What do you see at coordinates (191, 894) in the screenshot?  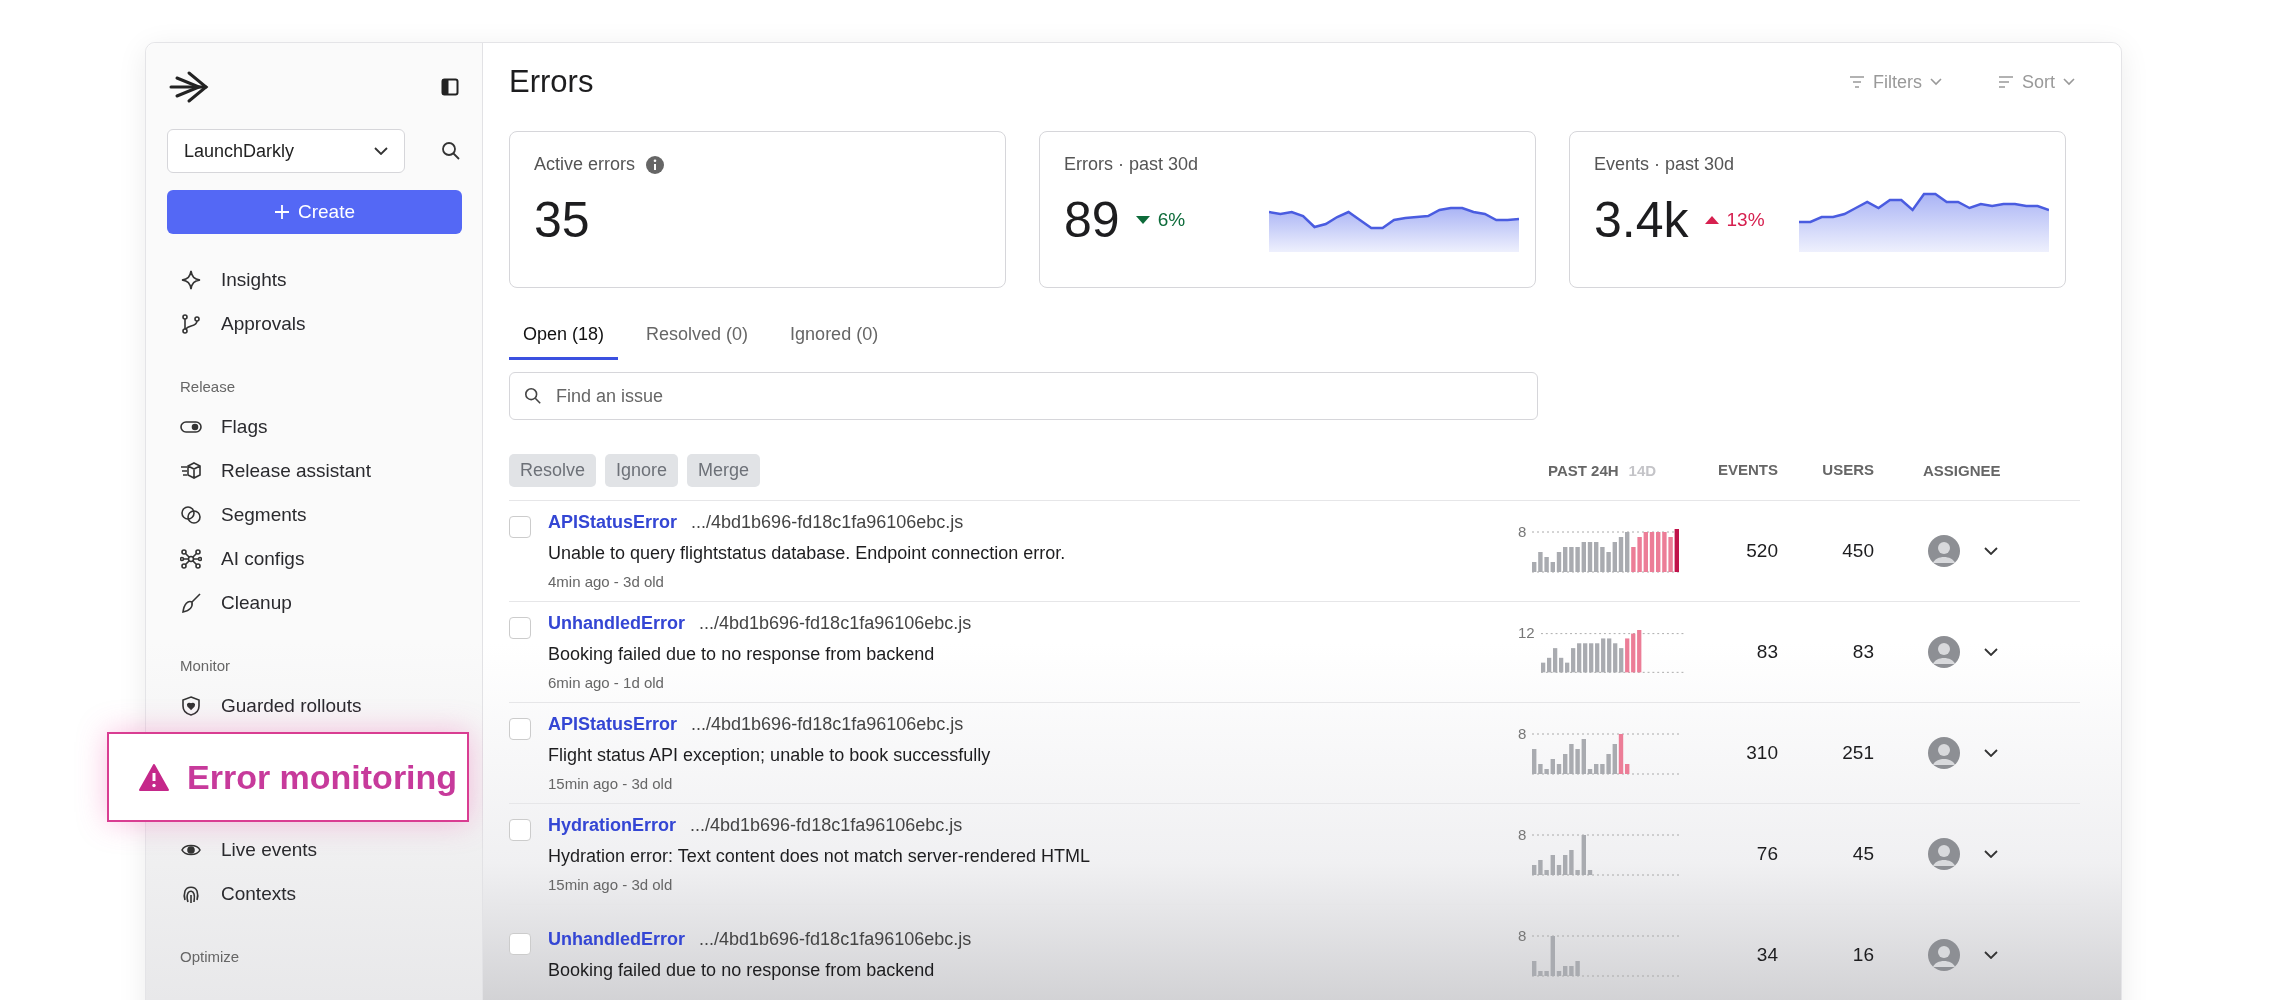 I see `fingerprint-icon` at bounding box center [191, 894].